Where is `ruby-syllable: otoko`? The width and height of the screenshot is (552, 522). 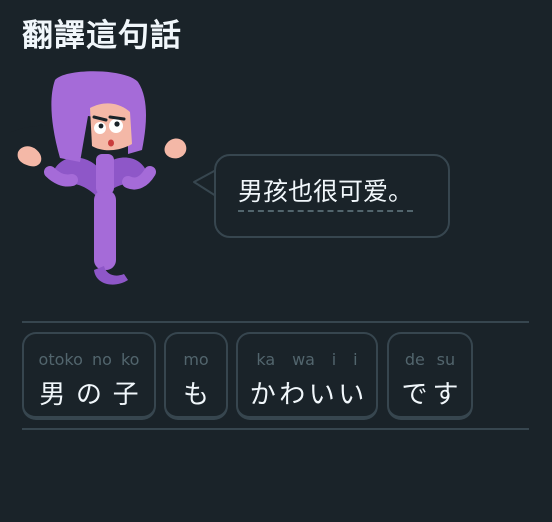 ruby-syllable: otoko is located at coordinates (60, 359).